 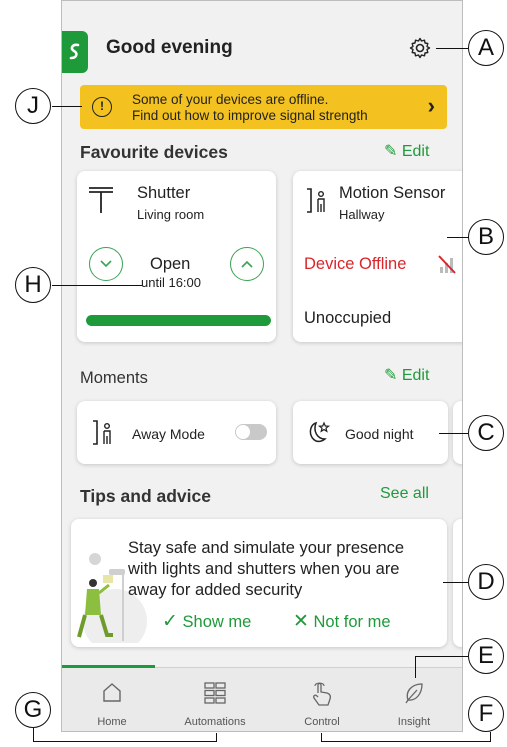 I want to click on motion-sensor-icon, so click(x=316, y=200).